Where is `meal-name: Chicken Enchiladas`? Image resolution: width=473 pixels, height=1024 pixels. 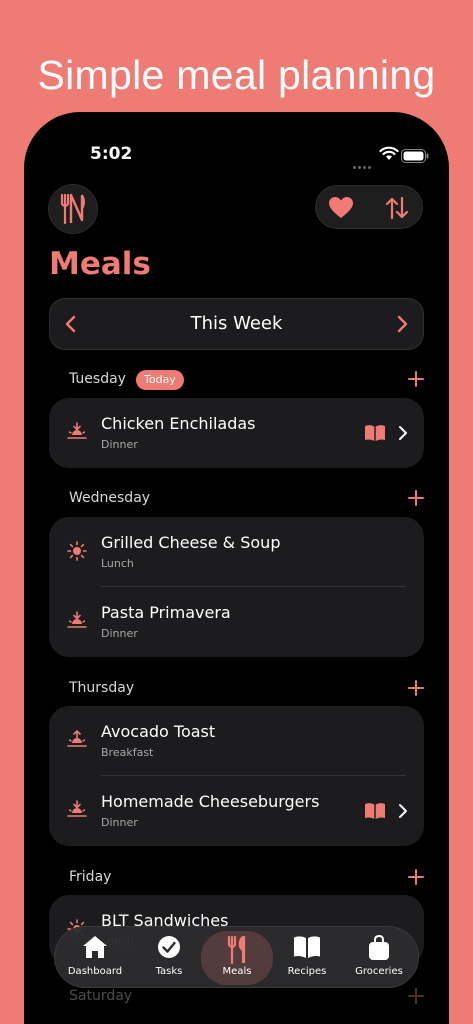 meal-name: Chicken Enchiladas is located at coordinates (178, 423).